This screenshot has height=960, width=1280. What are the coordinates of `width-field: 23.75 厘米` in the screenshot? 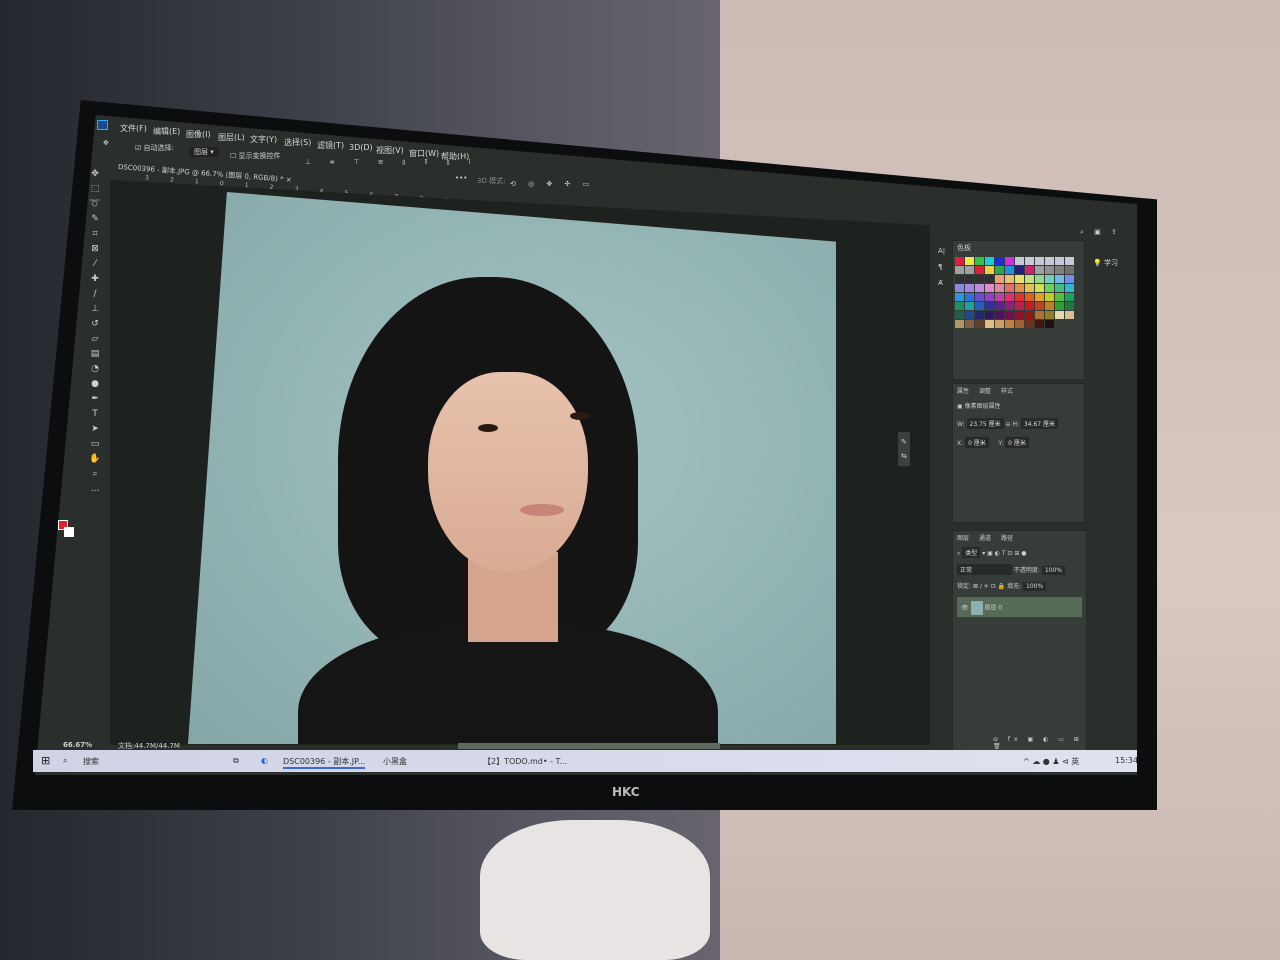 It's located at (985, 423).